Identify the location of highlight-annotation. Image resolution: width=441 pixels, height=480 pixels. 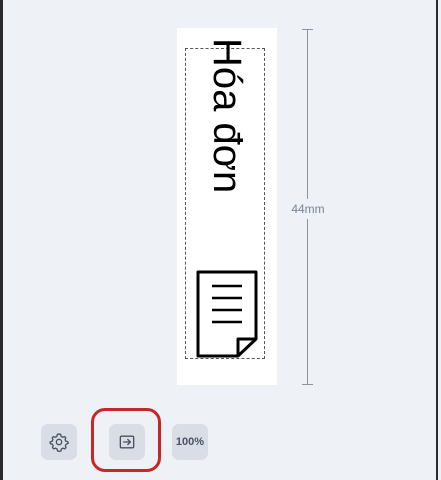
(126, 440).